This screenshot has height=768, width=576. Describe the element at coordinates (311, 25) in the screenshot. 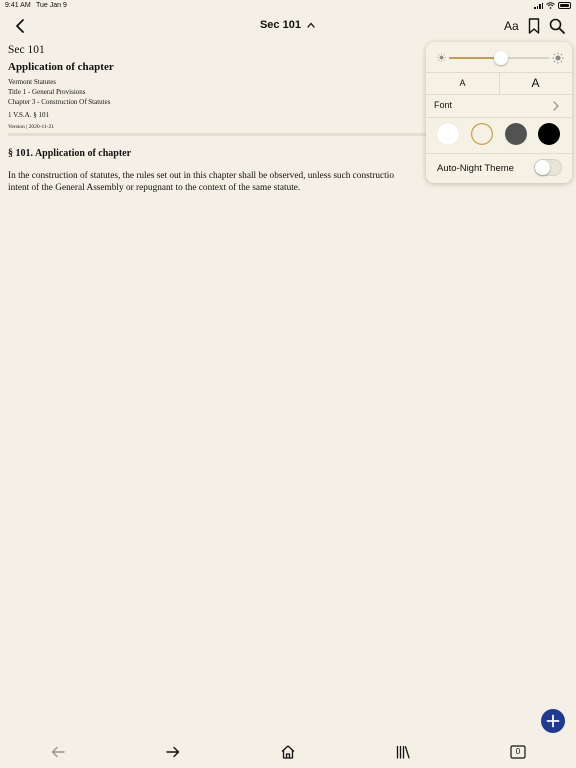

I see `chevron-up-icon` at that location.